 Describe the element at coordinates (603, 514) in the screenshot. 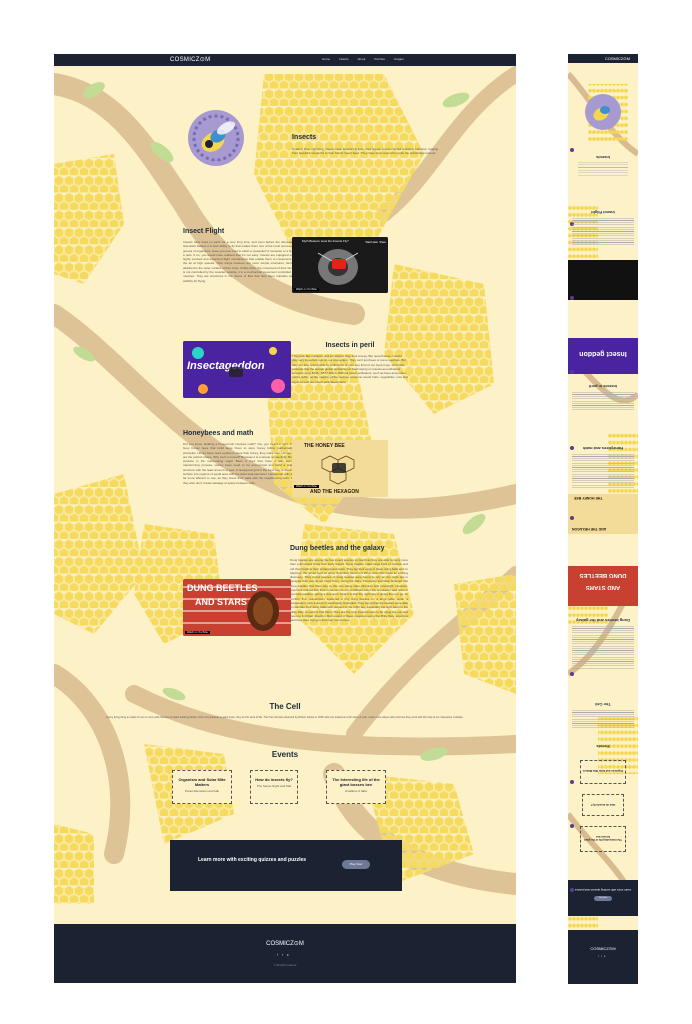

I see `mobile-honey-video: THE HONEY BEE AND THE HEXAGON` at that location.